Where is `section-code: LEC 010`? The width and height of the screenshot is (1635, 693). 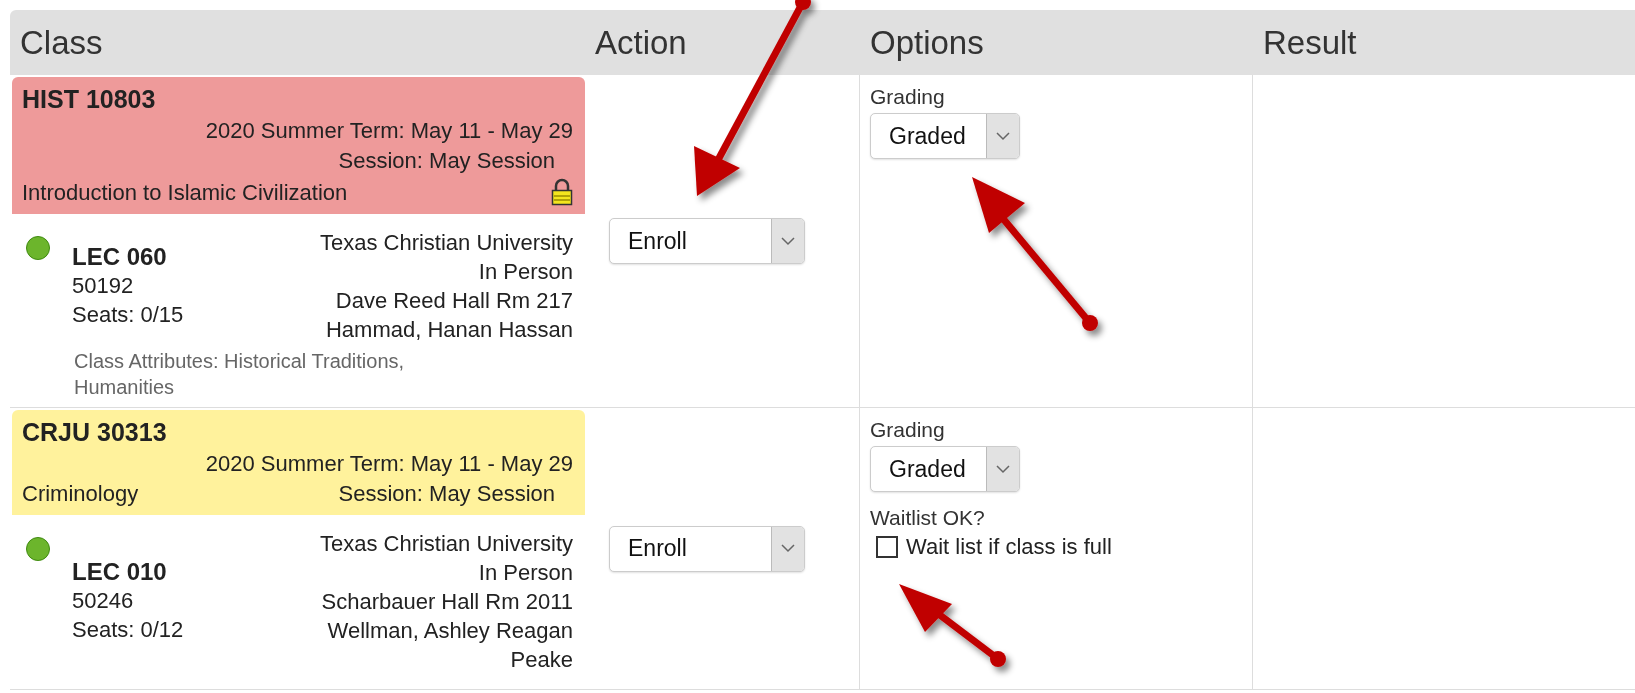 section-code: LEC 010 is located at coordinates (120, 571).